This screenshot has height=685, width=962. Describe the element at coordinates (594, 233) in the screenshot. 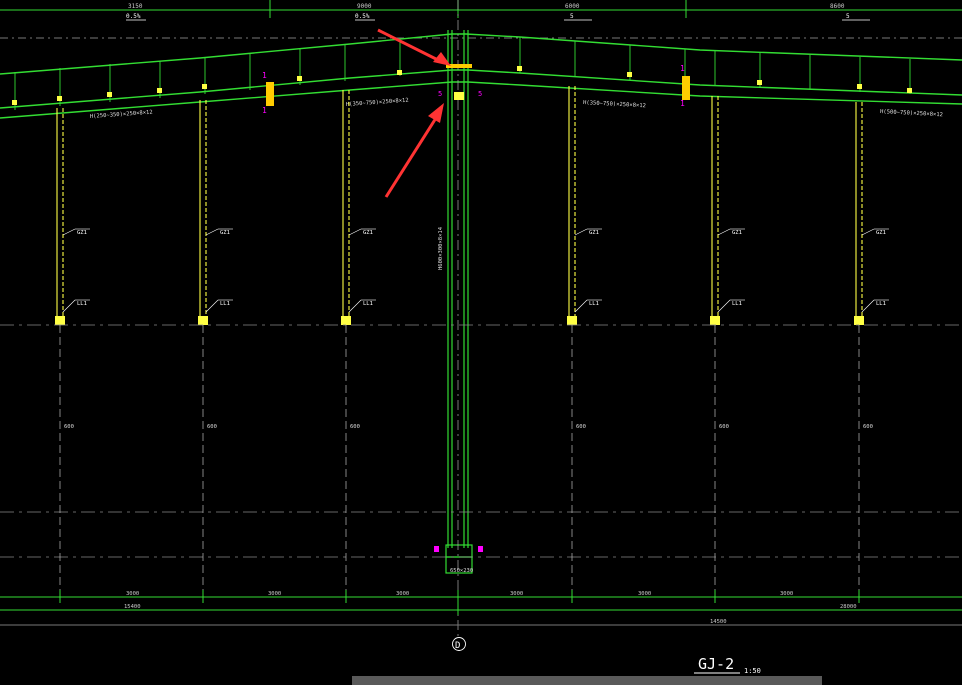

I see `column-tag-4: GZ1` at that location.